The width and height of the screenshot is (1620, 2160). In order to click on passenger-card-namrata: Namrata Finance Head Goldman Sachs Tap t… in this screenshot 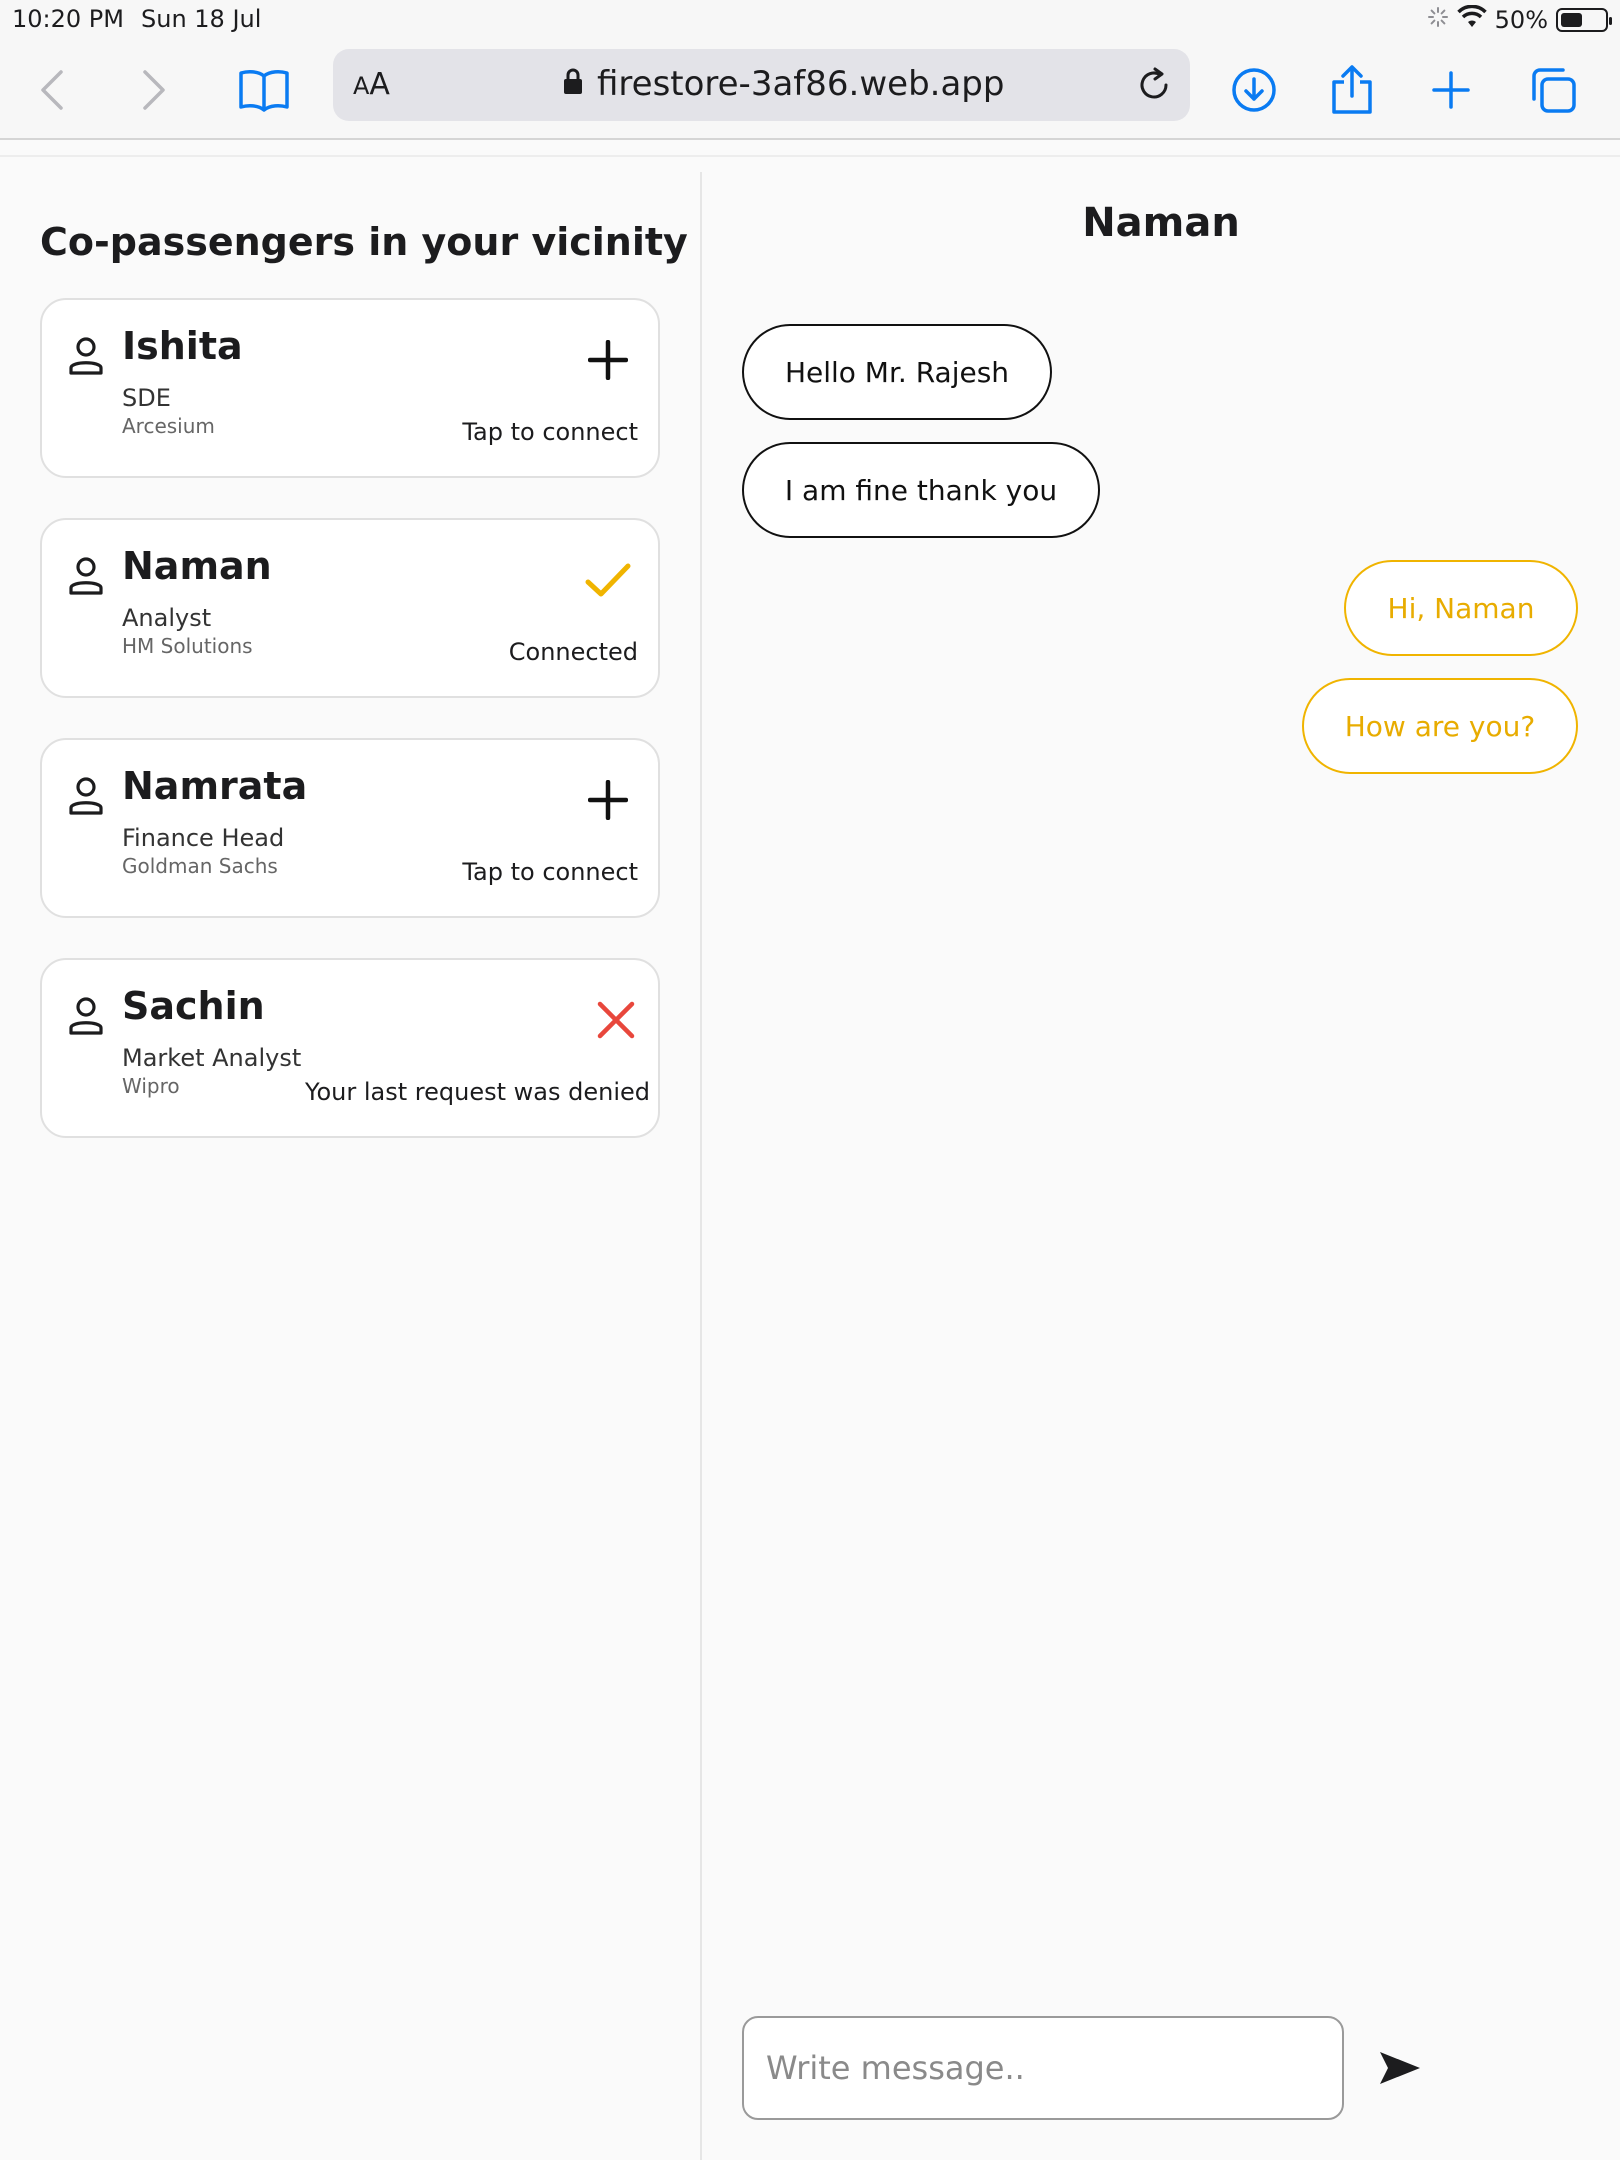, I will do `click(350, 828)`.